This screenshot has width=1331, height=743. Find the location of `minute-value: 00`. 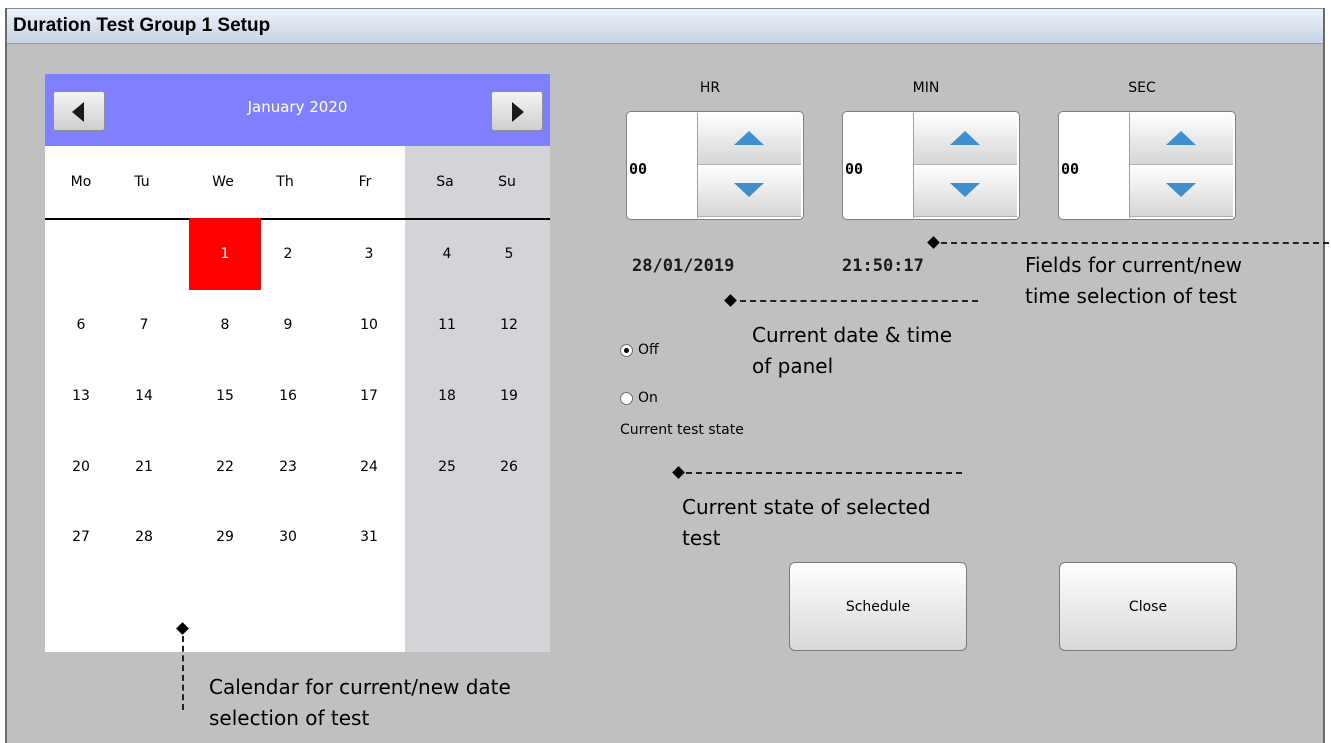

minute-value: 00 is located at coordinates (854, 169).